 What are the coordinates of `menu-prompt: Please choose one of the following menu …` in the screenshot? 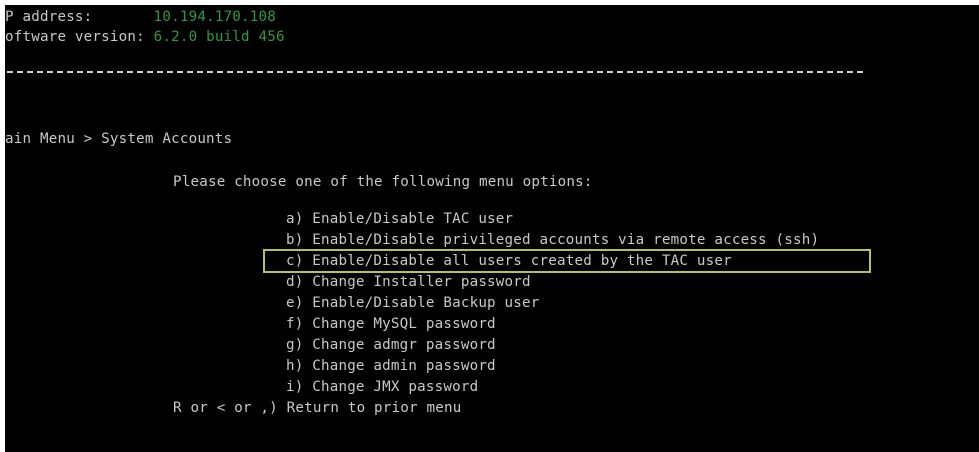 It's located at (383, 182).